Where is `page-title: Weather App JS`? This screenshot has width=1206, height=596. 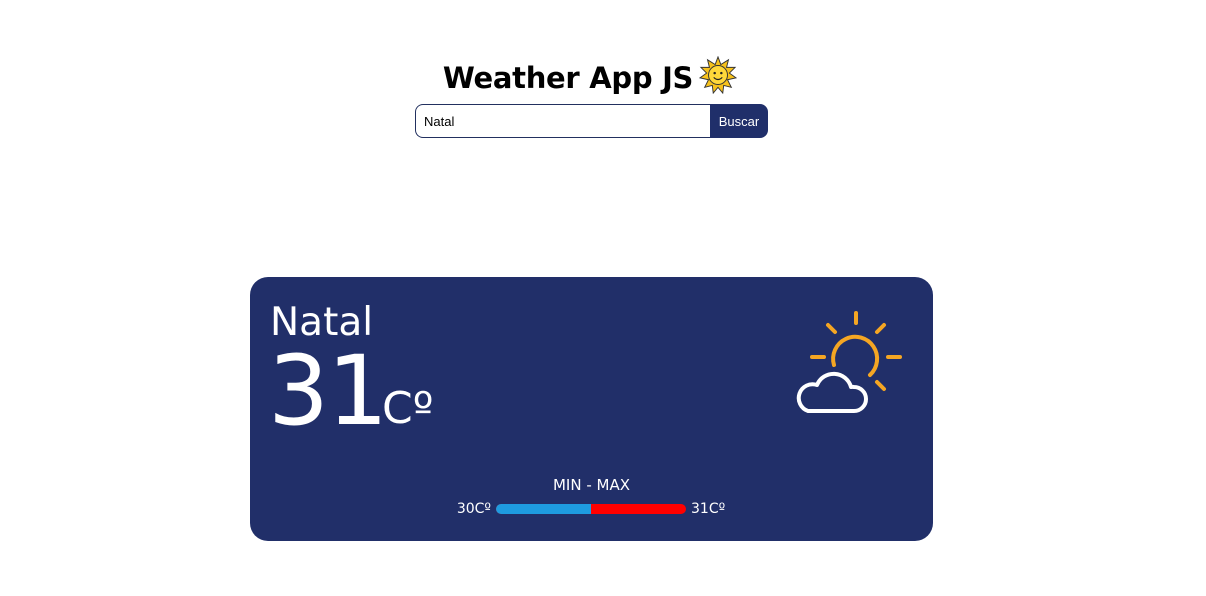
page-title: Weather App JS is located at coordinates (568, 78).